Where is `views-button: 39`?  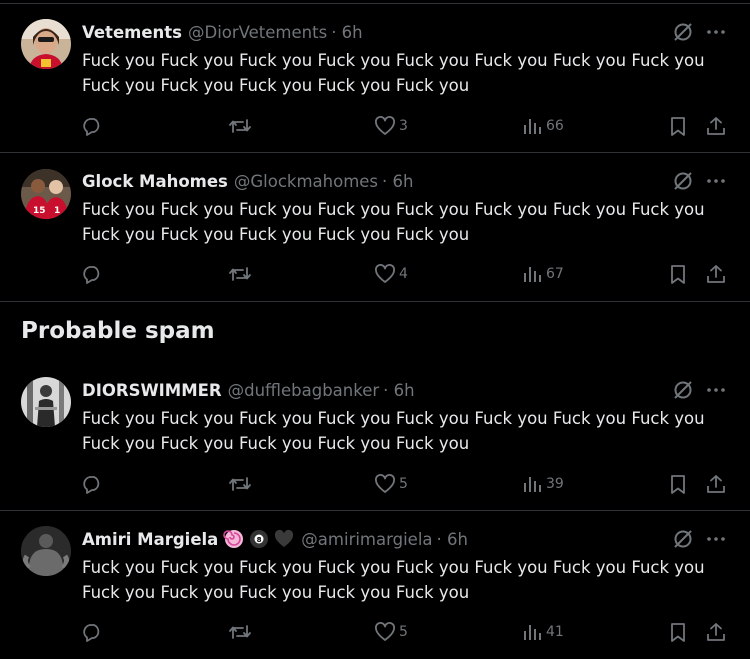
views-button: 39 is located at coordinates (542, 484).